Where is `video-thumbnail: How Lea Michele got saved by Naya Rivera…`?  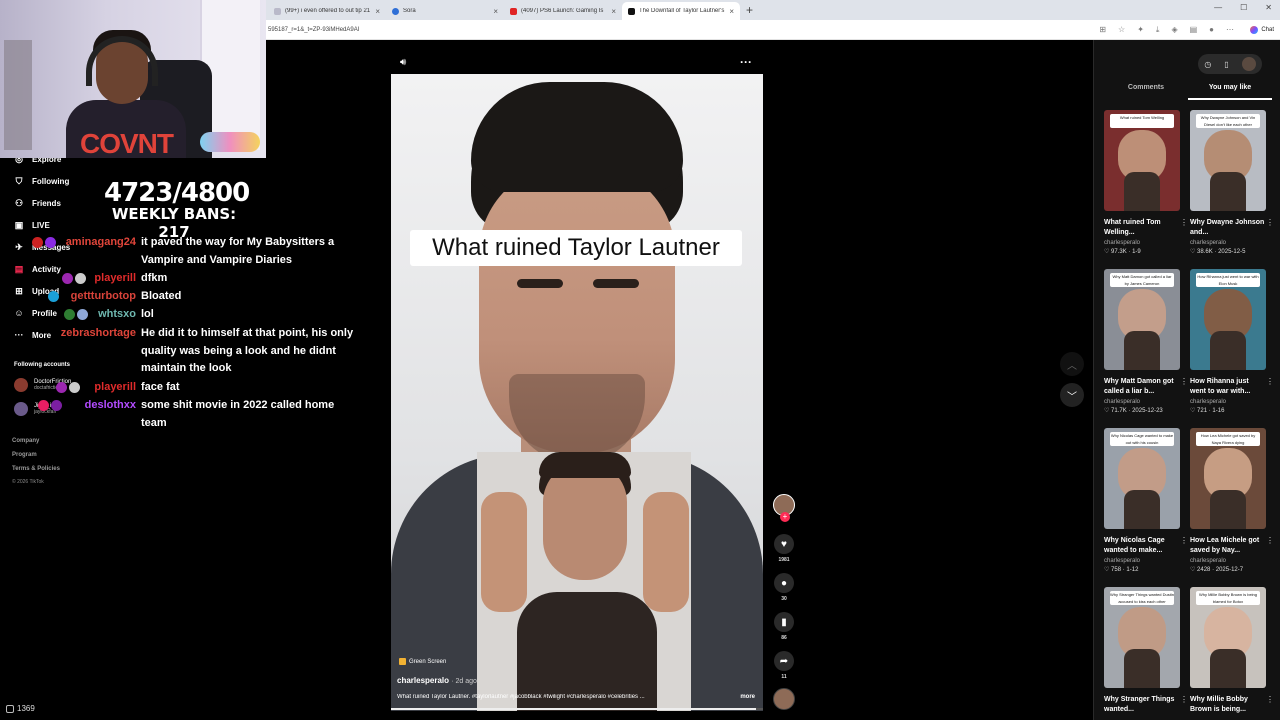
video-thumbnail: How Lea Michele got saved by Naya Rivera… is located at coordinates (1228, 478).